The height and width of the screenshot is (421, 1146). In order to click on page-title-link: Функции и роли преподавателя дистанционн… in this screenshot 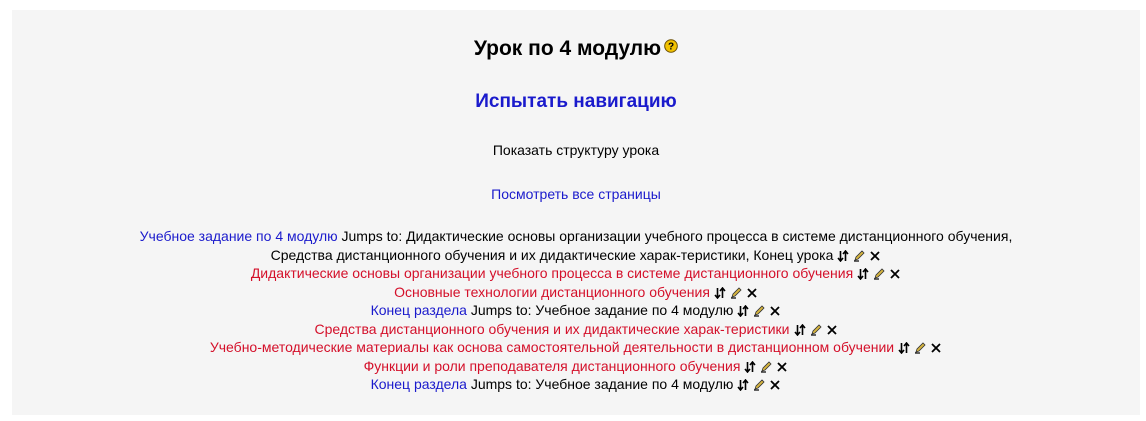, I will do `click(552, 366)`.